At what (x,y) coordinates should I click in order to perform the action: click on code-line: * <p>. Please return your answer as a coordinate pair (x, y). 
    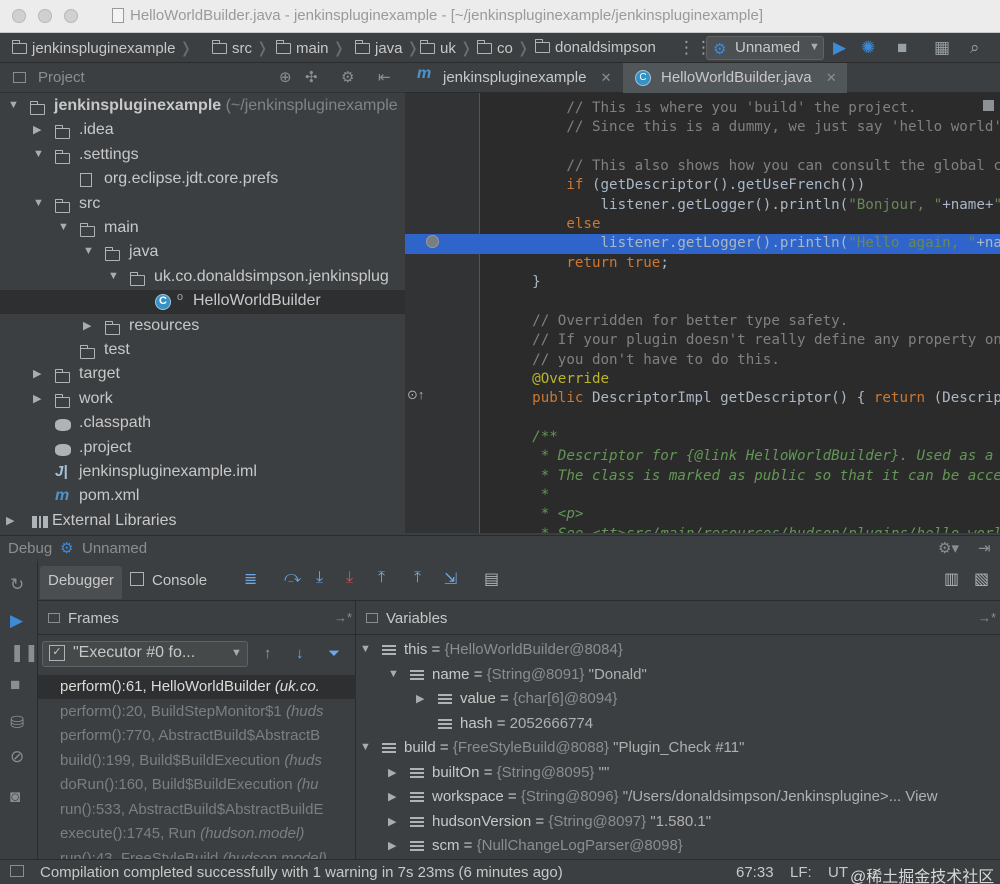
    Looking at the image, I should click on (702, 514).